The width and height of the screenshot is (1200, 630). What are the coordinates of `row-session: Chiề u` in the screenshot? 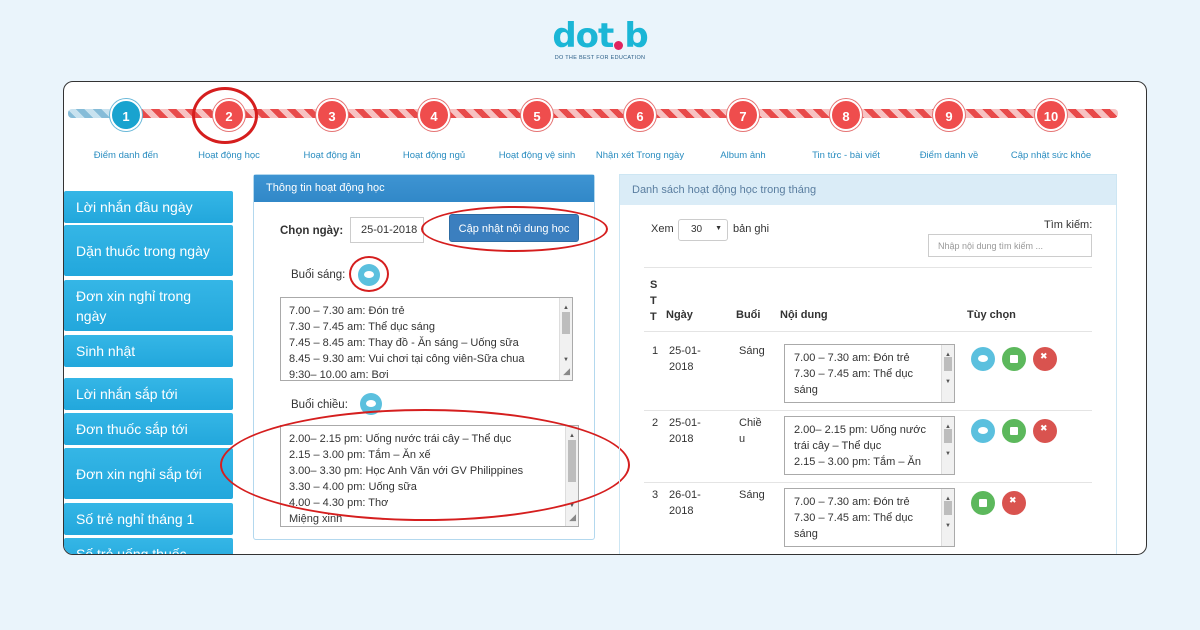 It's located at (750, 431).